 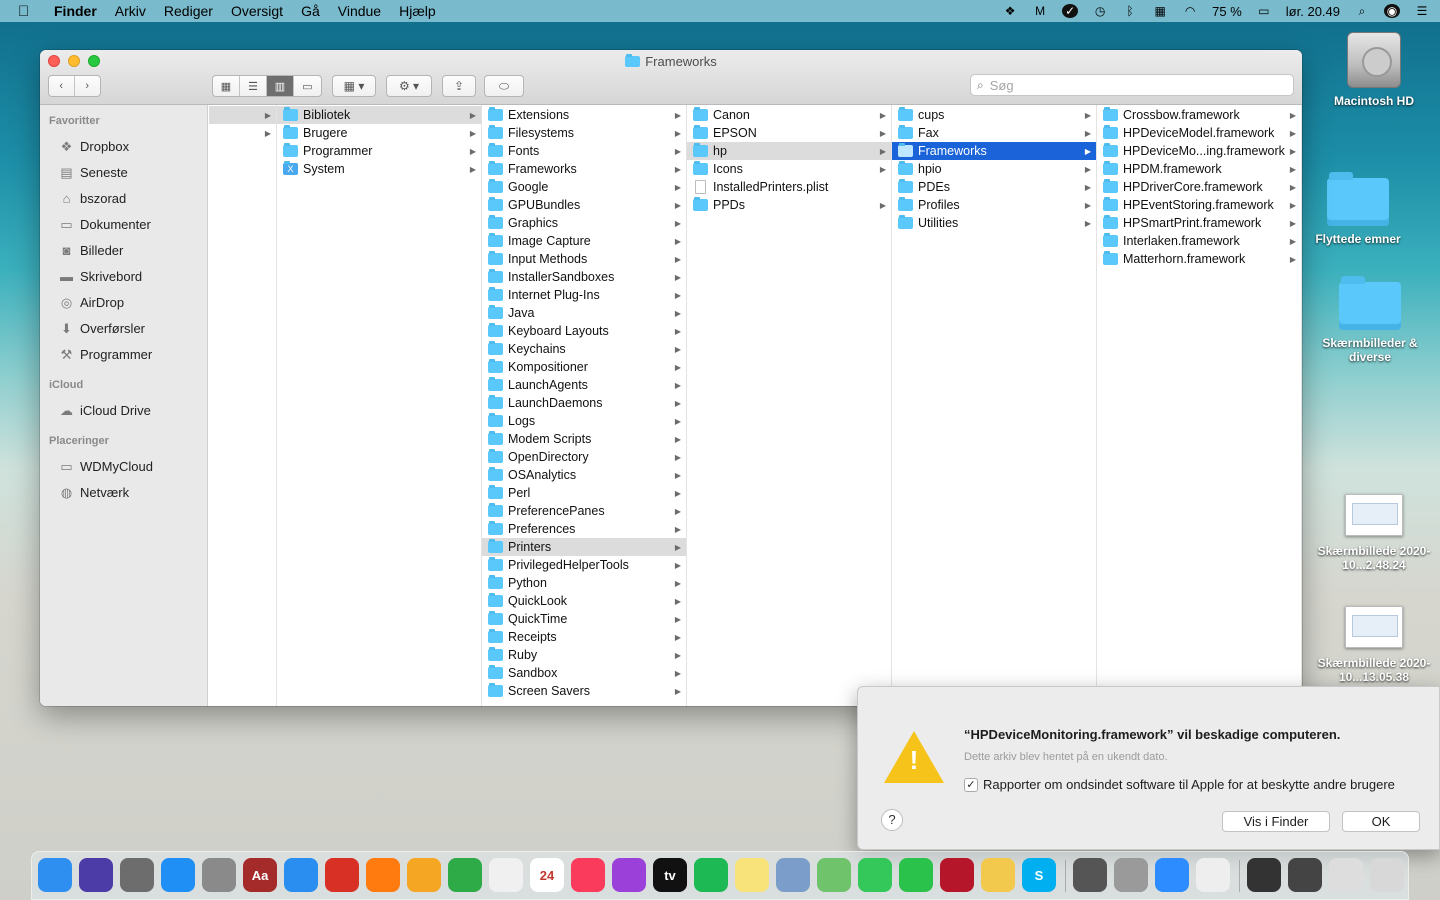 I want to click on sidebar-item-billeder: ◙ Billeder, so click(x=123, y=250).